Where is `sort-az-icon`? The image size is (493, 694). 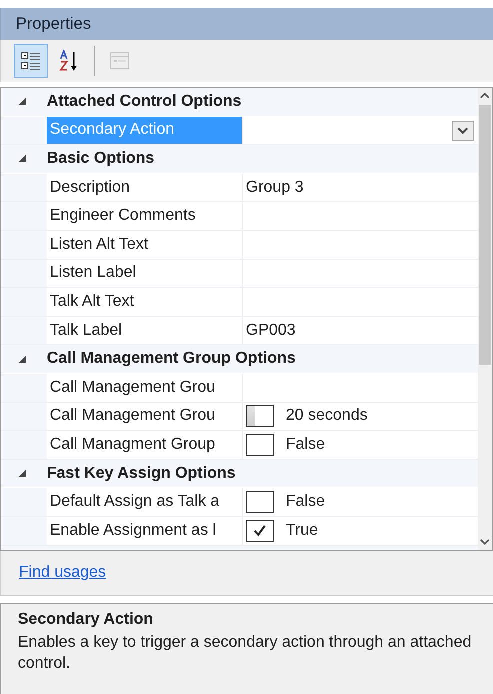 sort-az-icon is located at coordinates (69, 61).